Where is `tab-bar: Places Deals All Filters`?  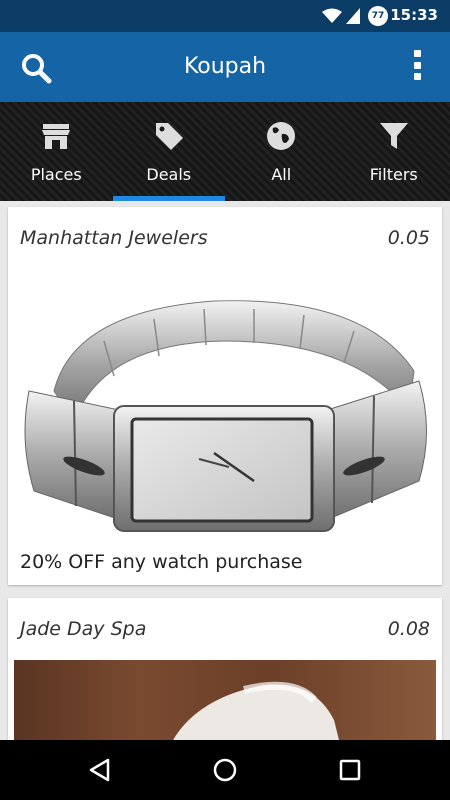
tab-bar: Places Deals All Filters is located at coordinates (225, 151).